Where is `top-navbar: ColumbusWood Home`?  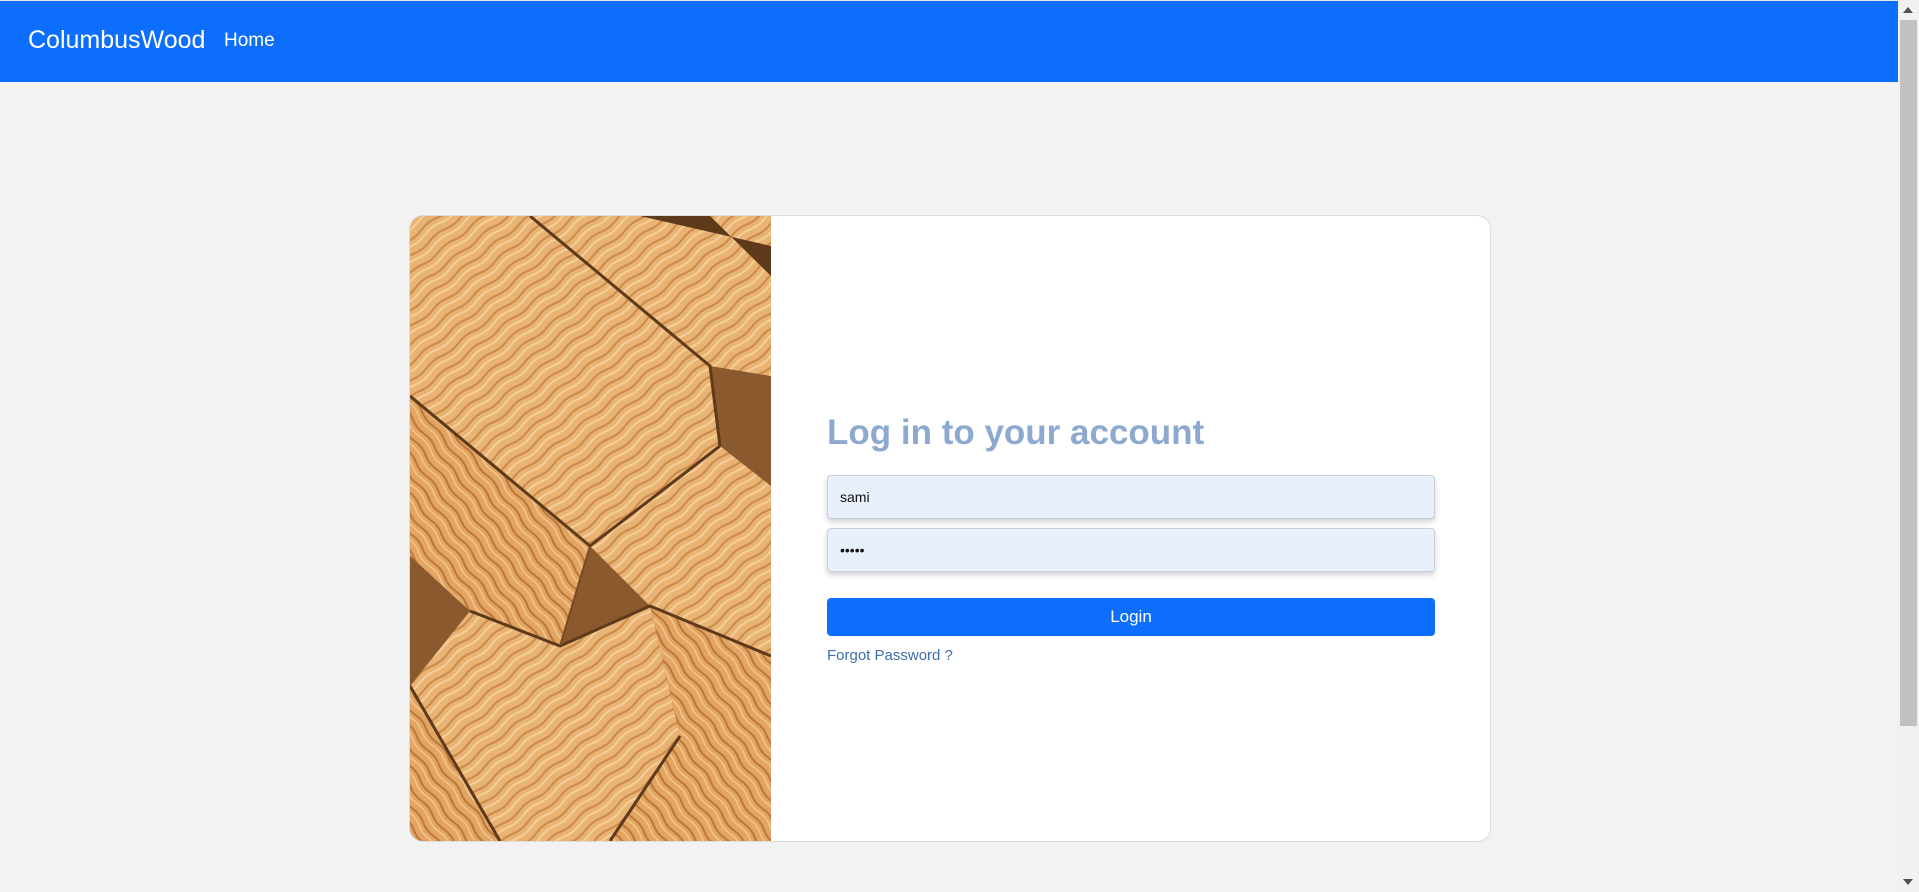
top-navbar: ColumbusWood Home is located at coordinates (949, 41).